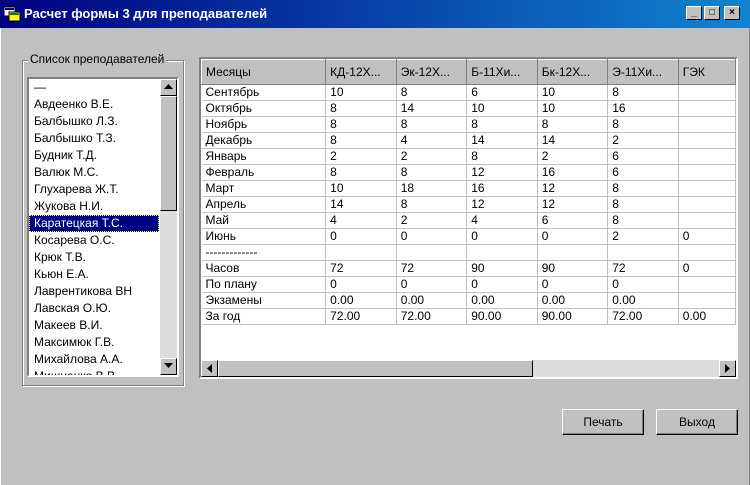 The height and width of the screenshot is (485, 750). I want to click on table-cell: 18, so click(432, 188).